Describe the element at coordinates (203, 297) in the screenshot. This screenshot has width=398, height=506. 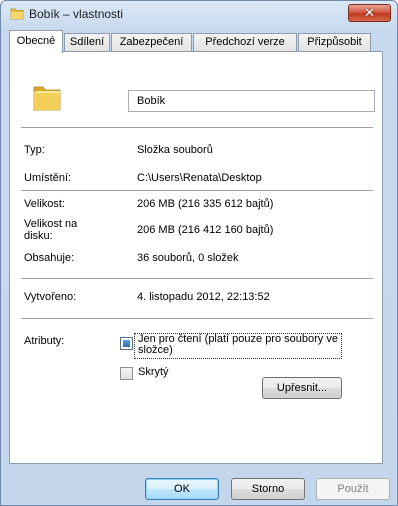
I see `created-value: 4. listopadu 2012, 22:13:52` at that location.